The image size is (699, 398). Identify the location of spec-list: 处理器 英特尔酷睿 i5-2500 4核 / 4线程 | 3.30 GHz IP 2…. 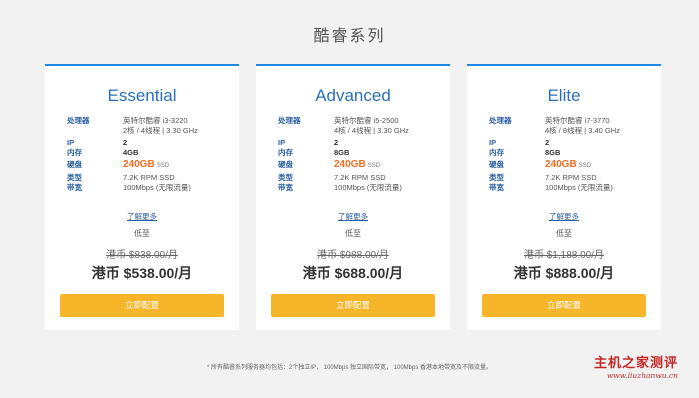
(358, 154).